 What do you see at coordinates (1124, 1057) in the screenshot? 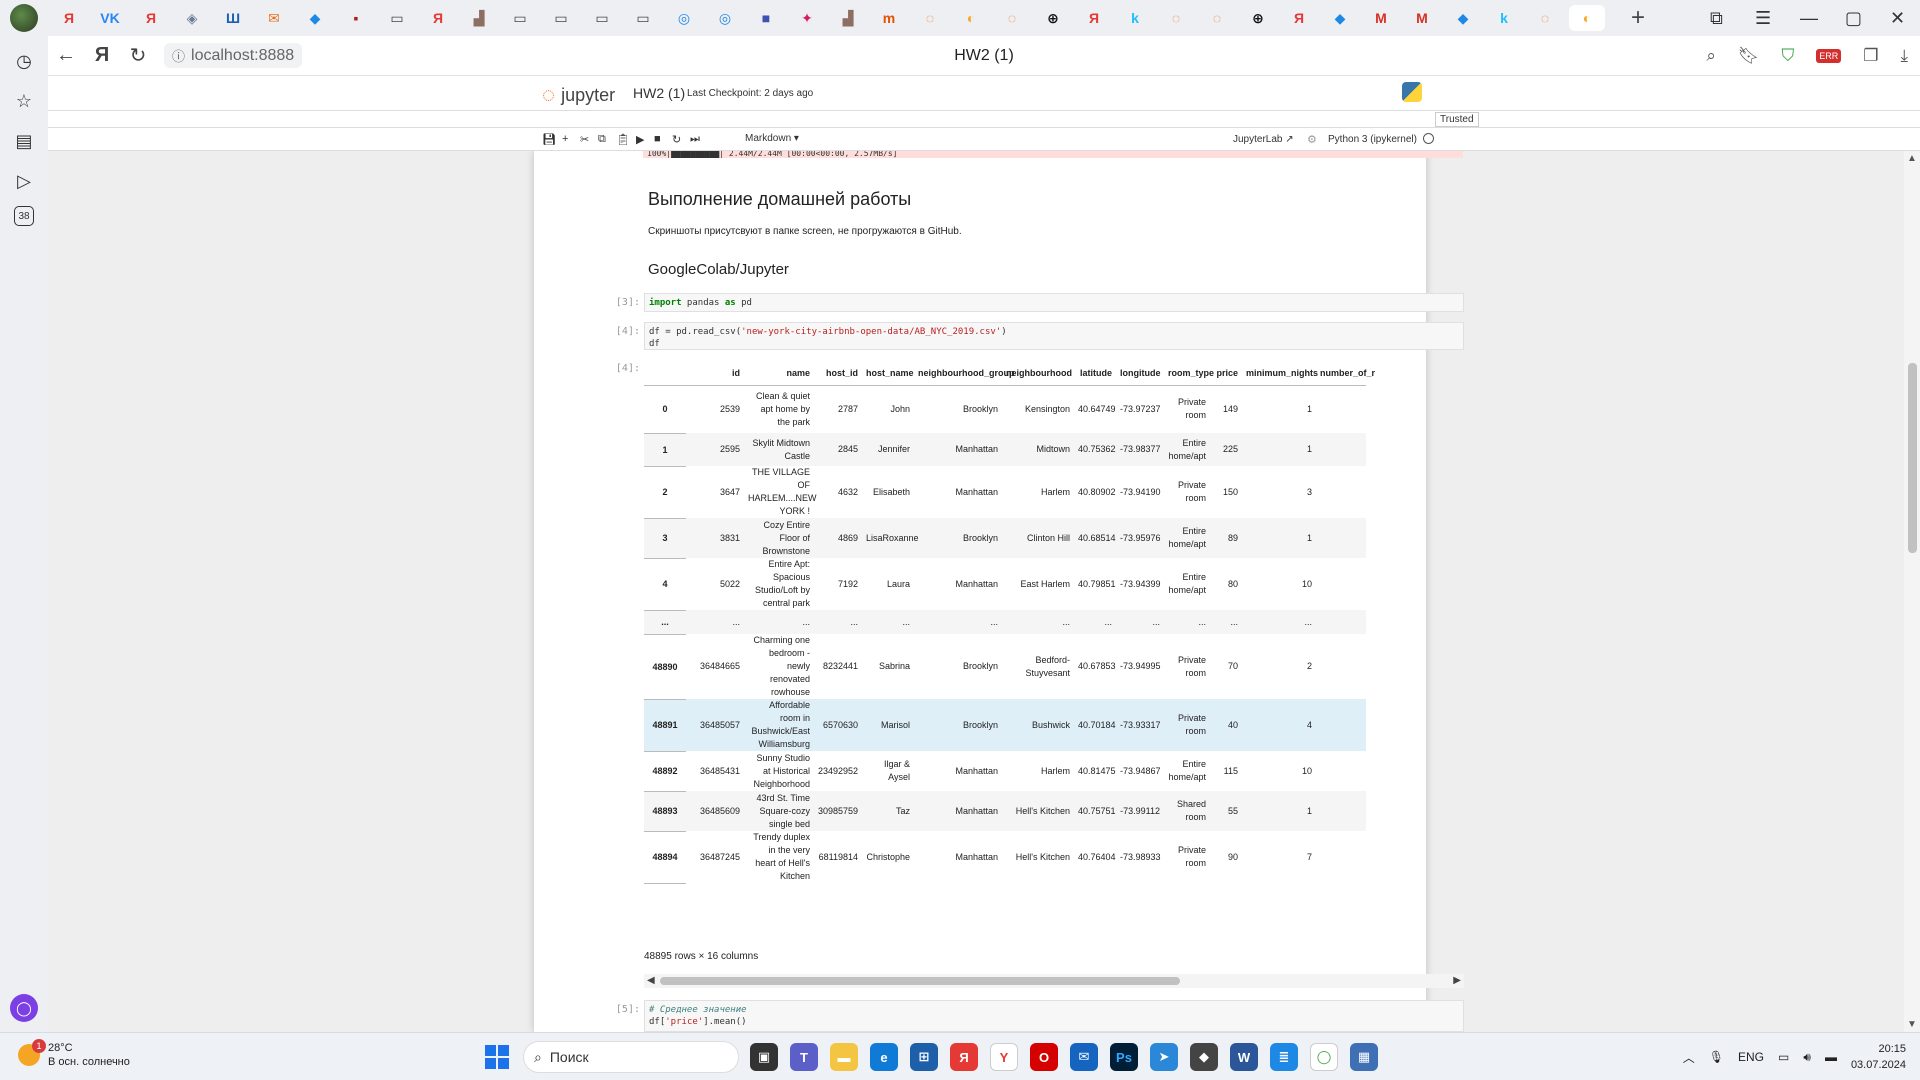
I see `photoshop-icon: Ps` at bounding box center [1124, 1057].